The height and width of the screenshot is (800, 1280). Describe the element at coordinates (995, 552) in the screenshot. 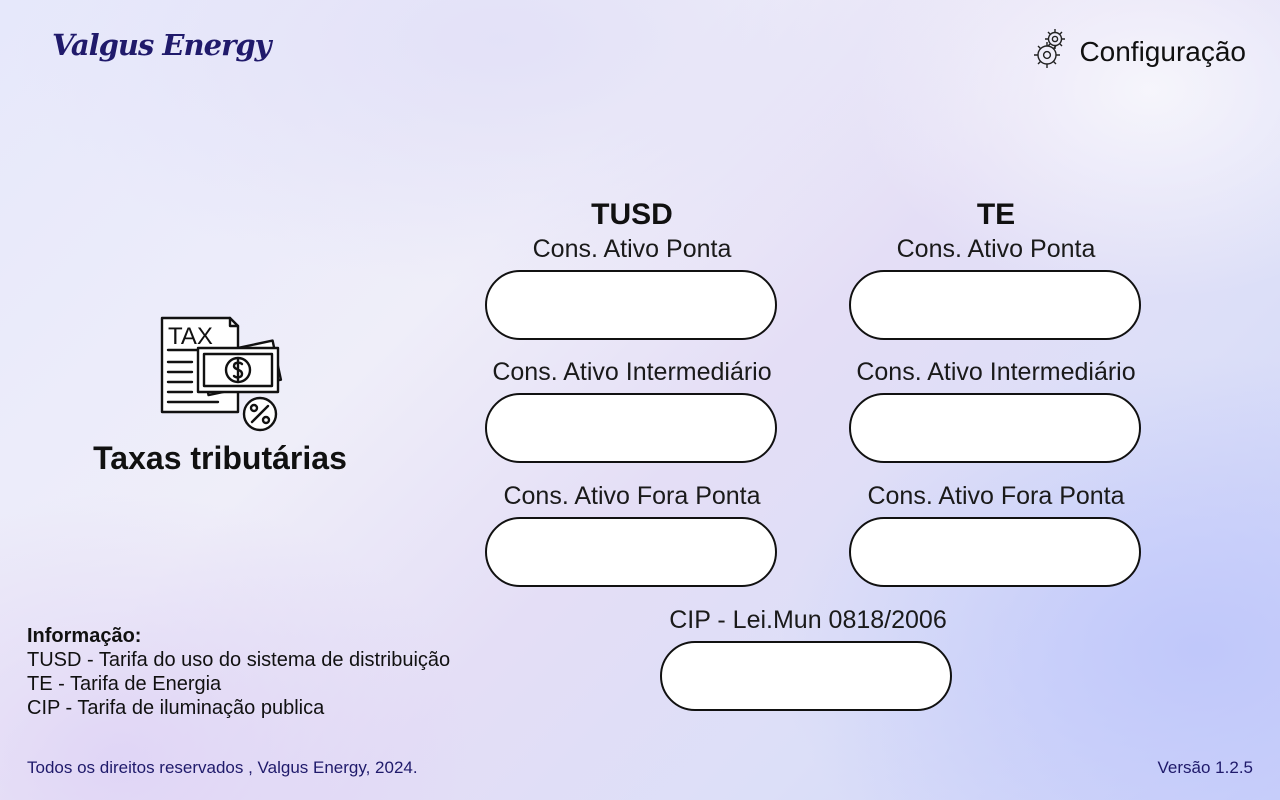

I see `te-fora-ponta-input` at that location.